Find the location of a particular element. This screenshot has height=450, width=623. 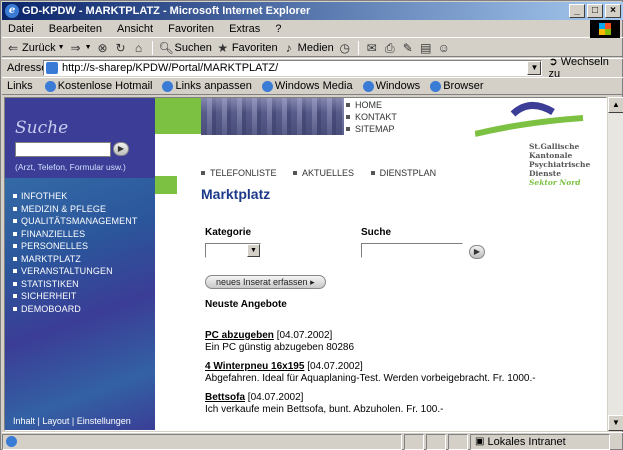

vertical-scrollbar: ▲ ▼ is located at coordinates (615, 264).